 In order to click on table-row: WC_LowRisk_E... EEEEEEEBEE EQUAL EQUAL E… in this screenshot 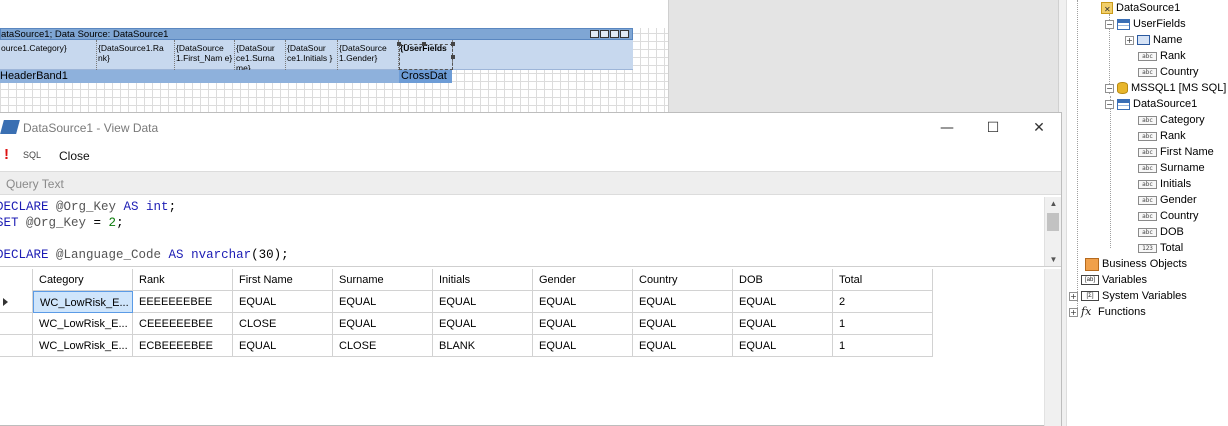, I will do `click(466, 302)`.